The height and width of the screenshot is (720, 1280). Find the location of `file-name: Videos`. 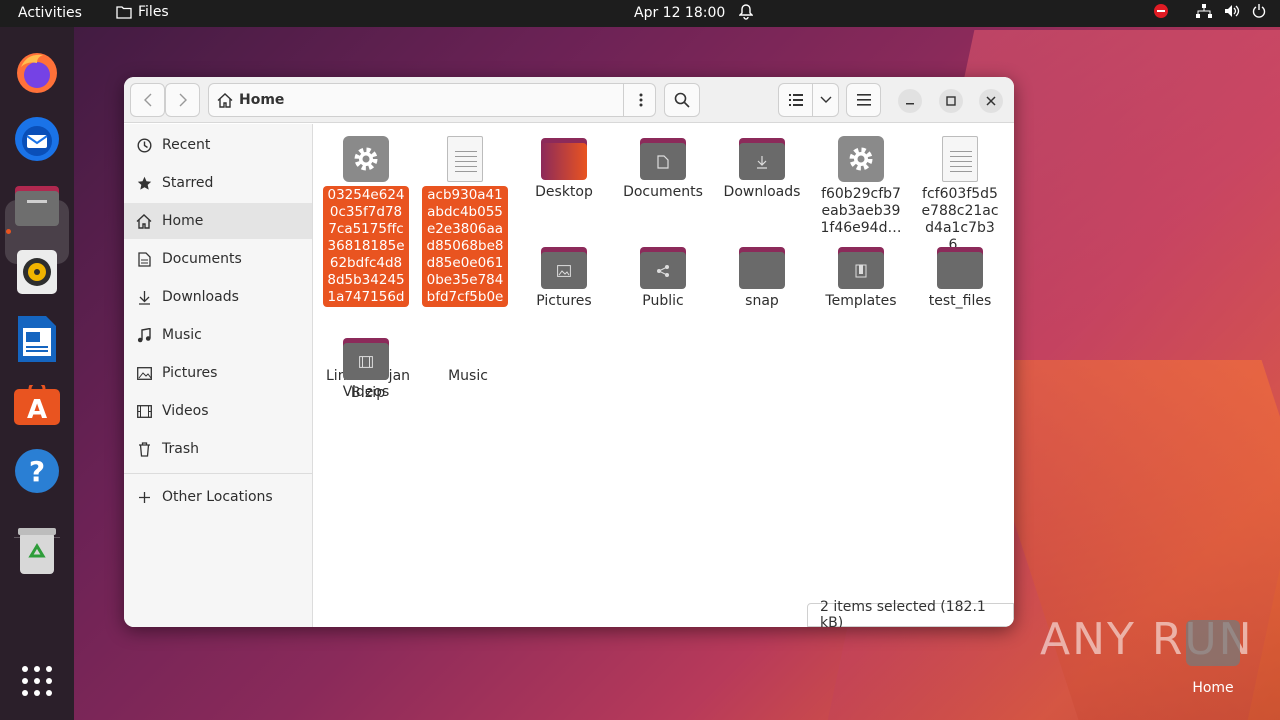

file-name: Videos is located at coordinates (366, 392).